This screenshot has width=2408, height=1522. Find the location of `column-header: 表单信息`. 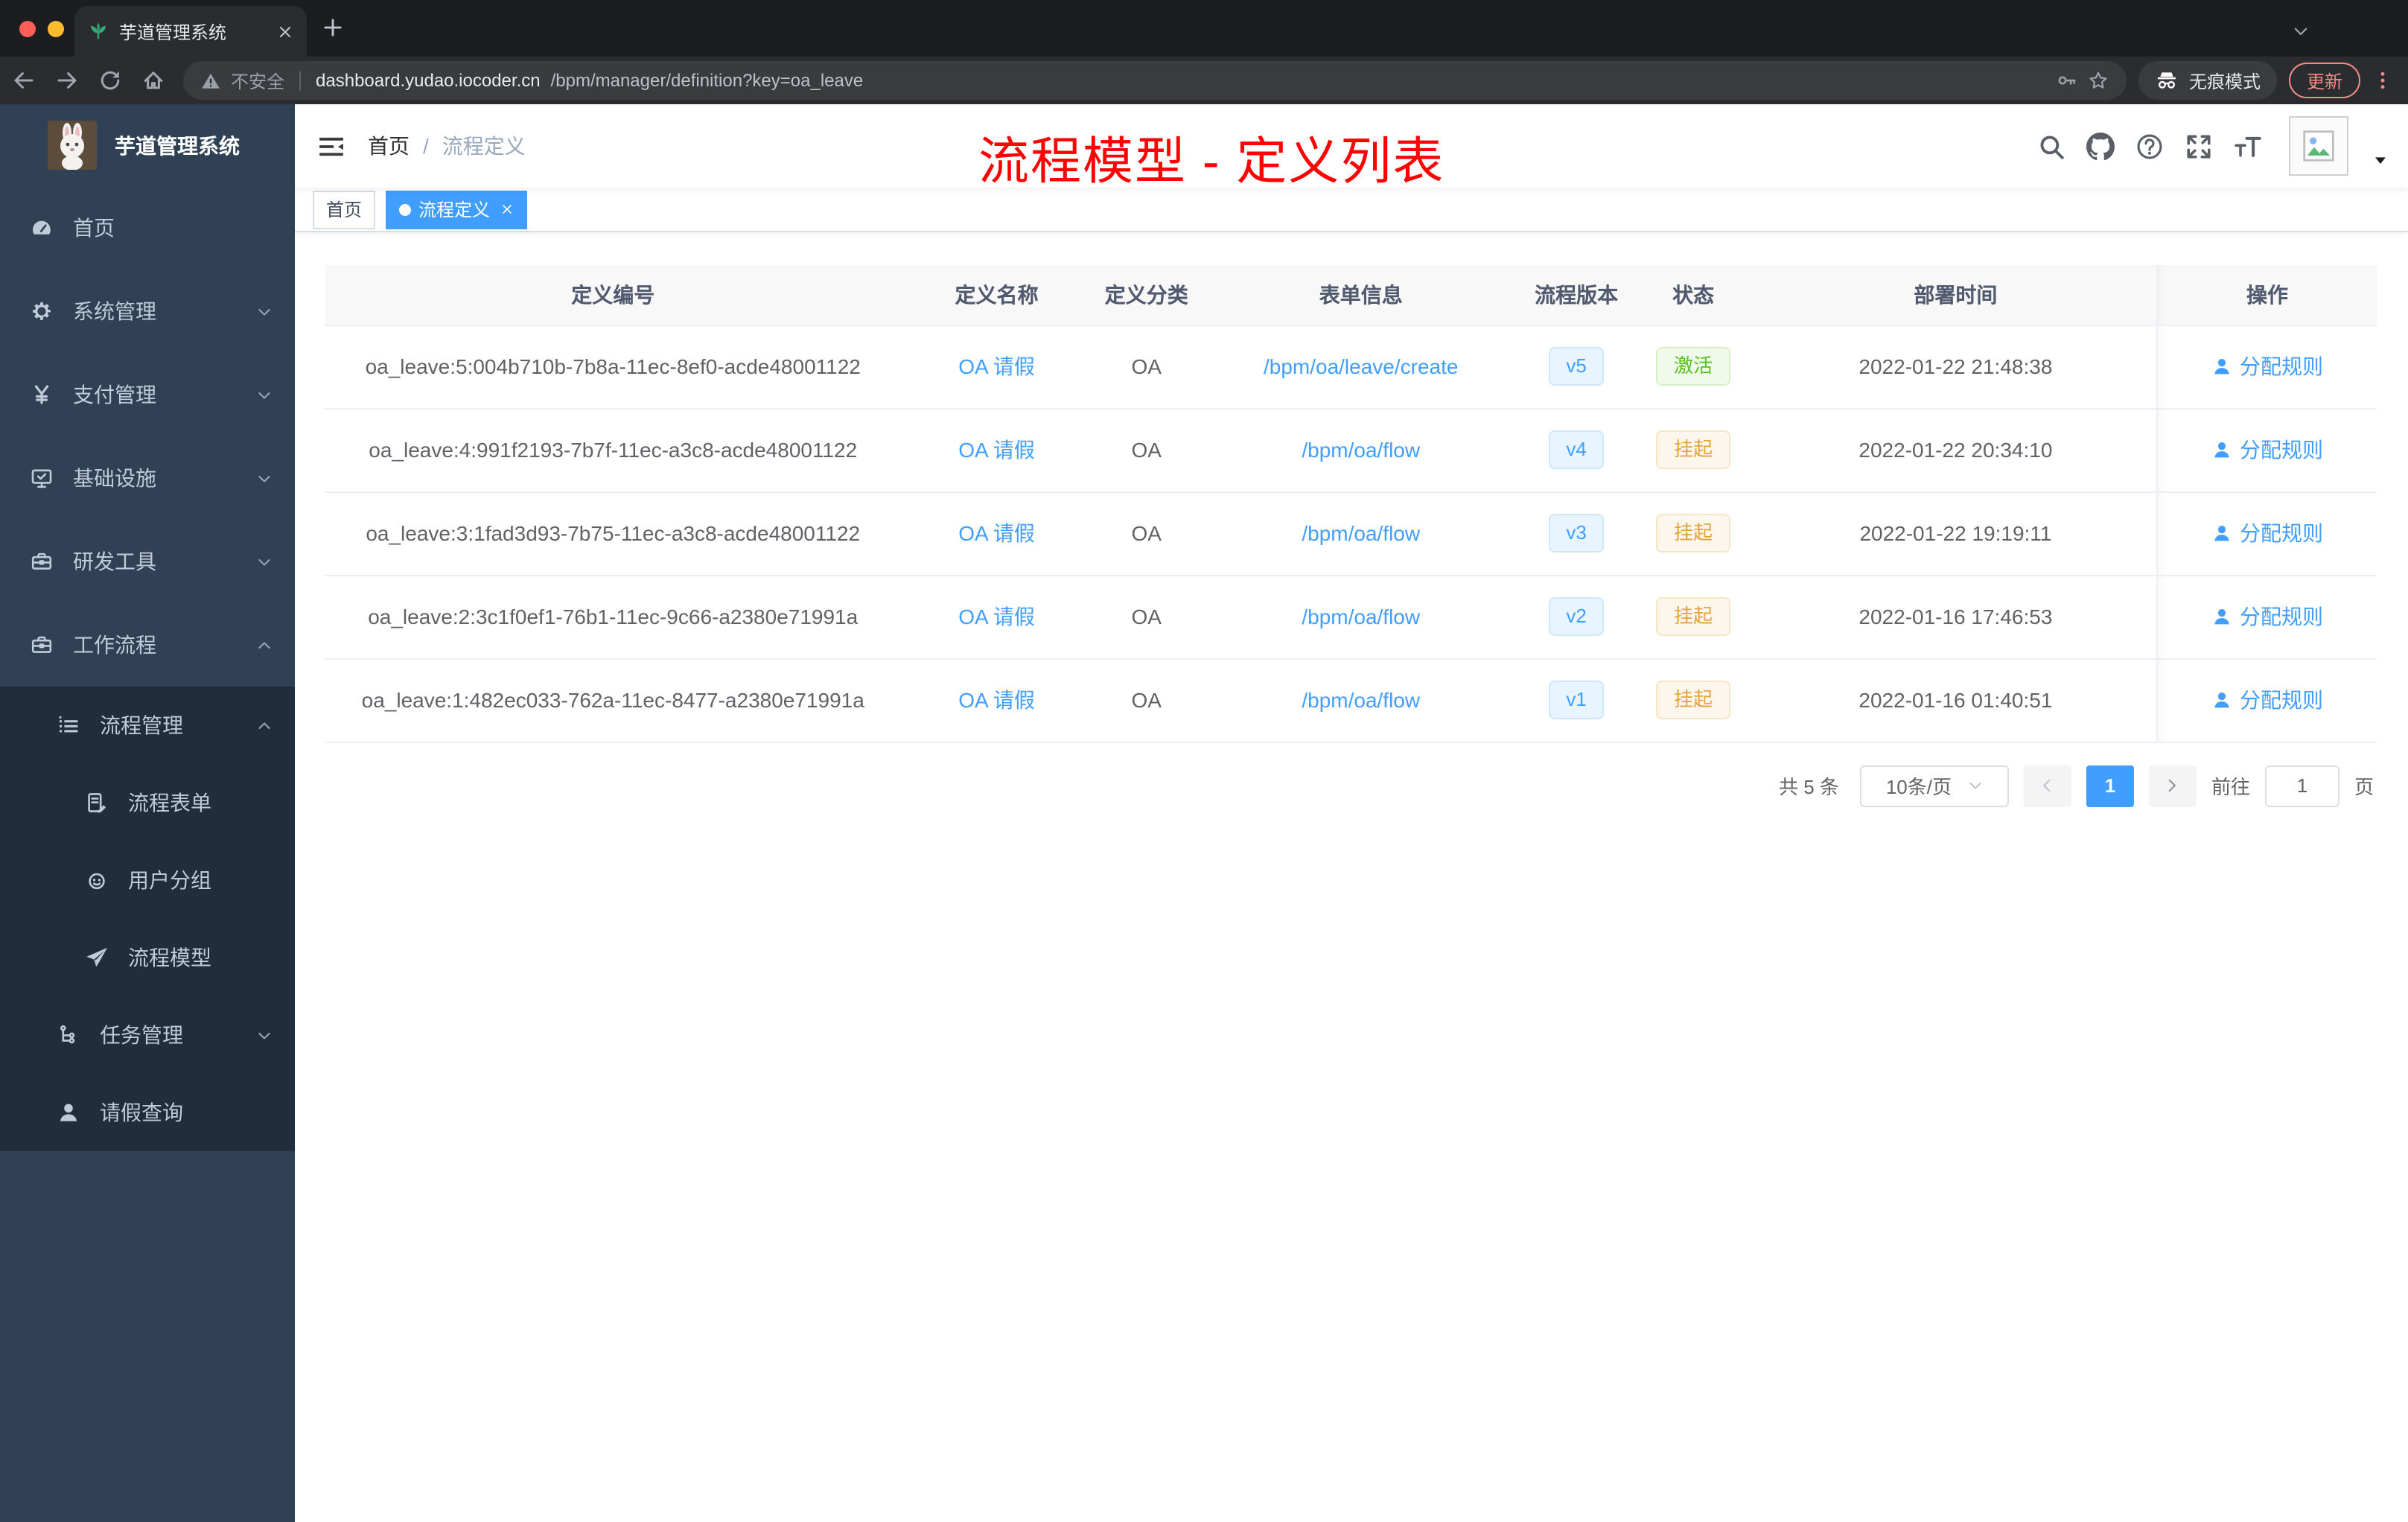

column-header: 表单信息 is located at coordinates (1360, 295).